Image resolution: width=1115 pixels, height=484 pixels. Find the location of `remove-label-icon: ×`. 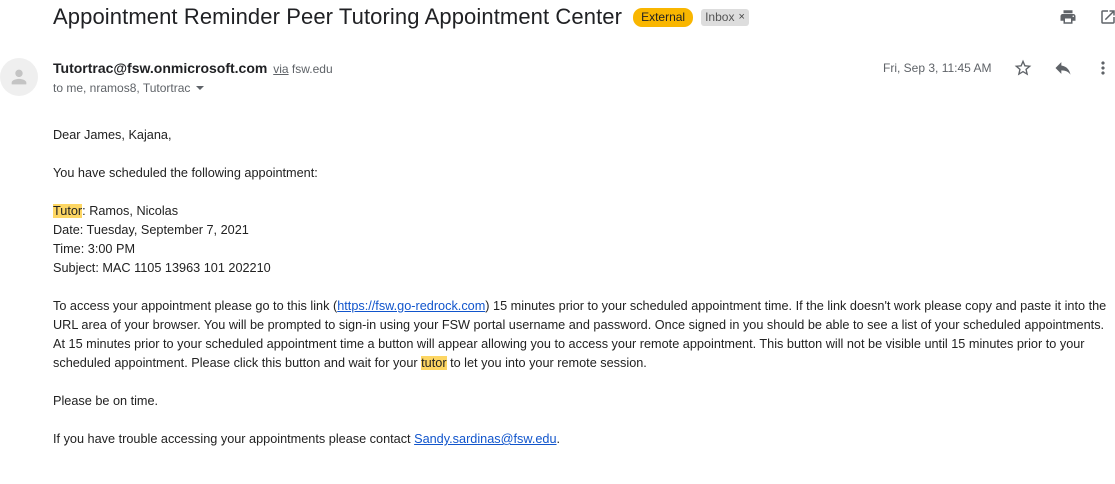

remove-label-icon: × is located at coordinates (741, 17).